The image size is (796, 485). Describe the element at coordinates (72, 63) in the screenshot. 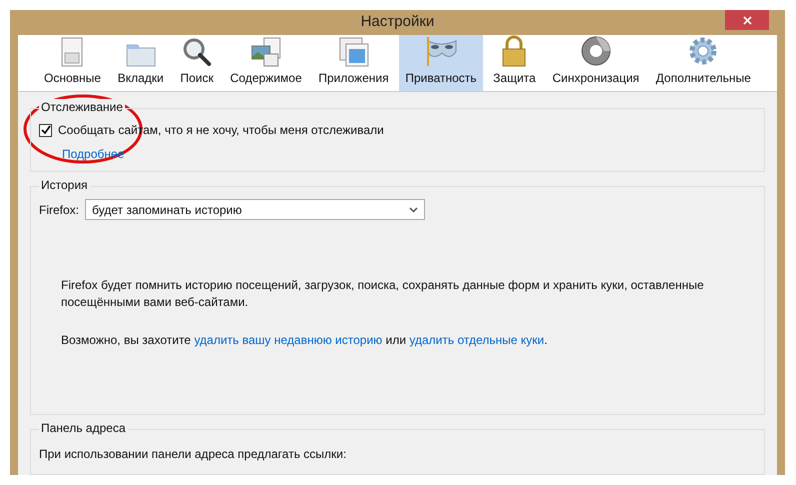

I see `toolbar-tab: Основные` at that location.